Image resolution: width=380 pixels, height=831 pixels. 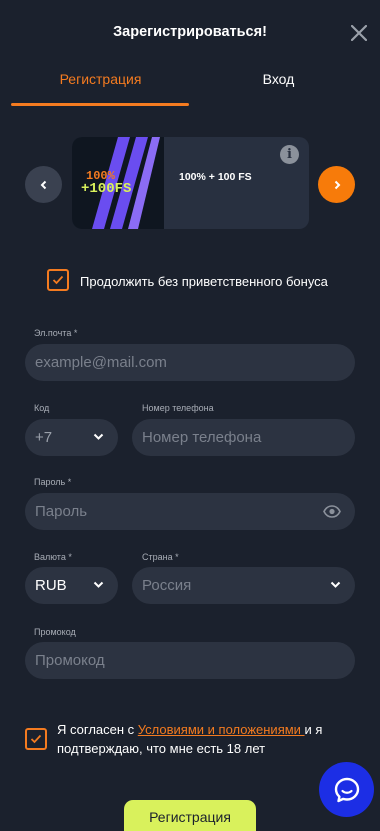 I want to click on promo-label: Промокод, so click(x=55, y=632).